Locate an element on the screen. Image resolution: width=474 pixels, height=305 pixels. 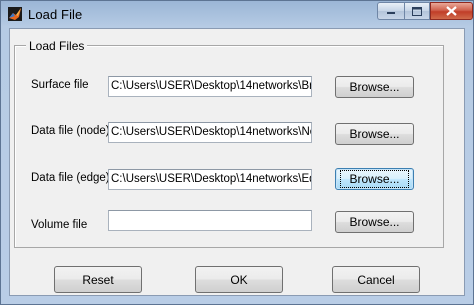
volume-file-field is located at coordinates (210, 220).